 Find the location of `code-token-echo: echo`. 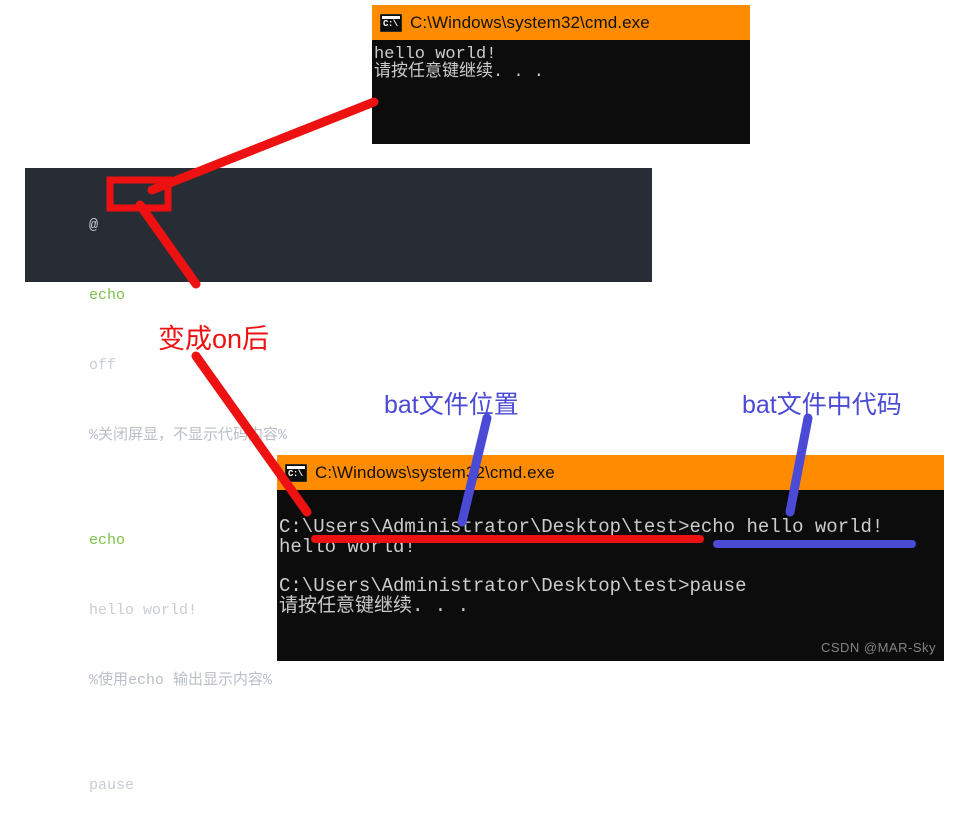

code-token-echo: echo is located at coordinates (107, 295).